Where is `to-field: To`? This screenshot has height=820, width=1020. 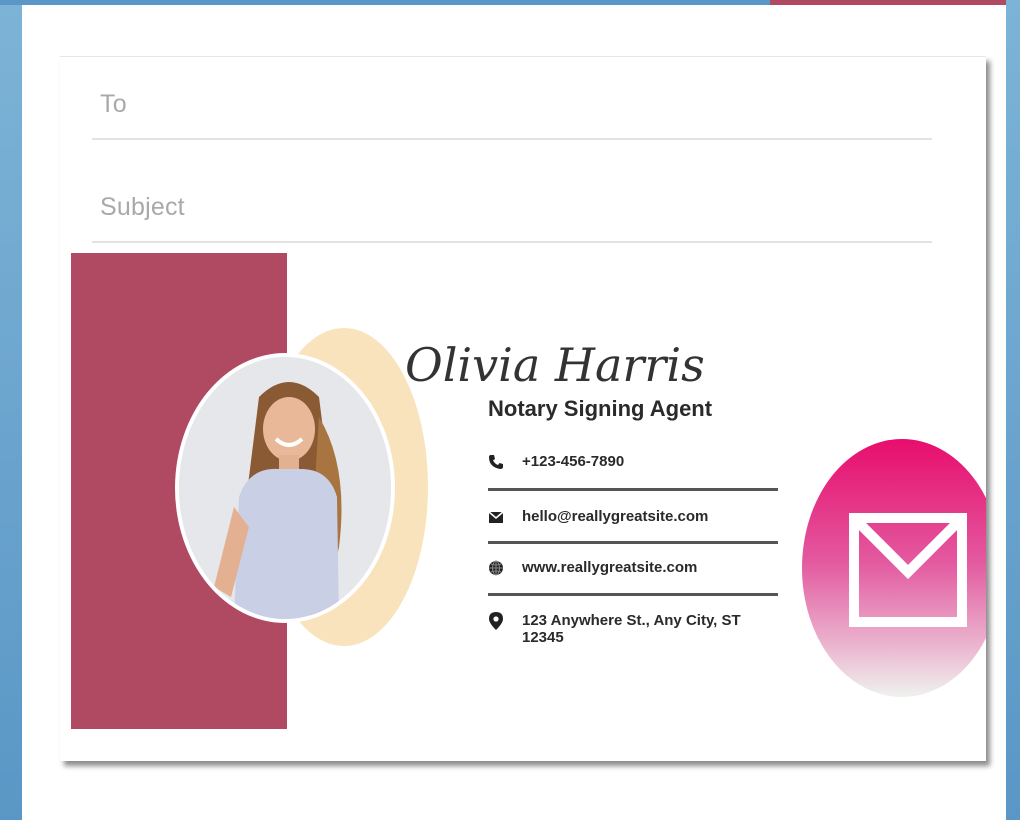 to-field: To is located at coordinates (512, 105).